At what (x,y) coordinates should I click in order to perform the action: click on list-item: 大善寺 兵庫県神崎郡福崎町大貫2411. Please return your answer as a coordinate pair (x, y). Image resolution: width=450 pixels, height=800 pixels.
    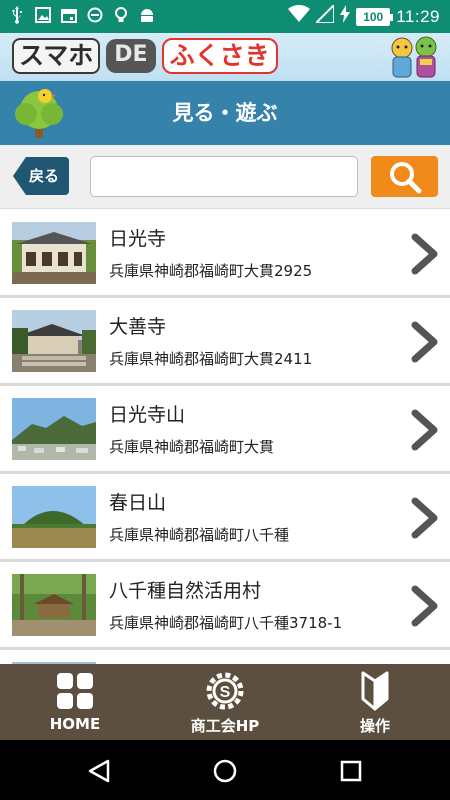
    Looking at the image, I should click on (225, 342).